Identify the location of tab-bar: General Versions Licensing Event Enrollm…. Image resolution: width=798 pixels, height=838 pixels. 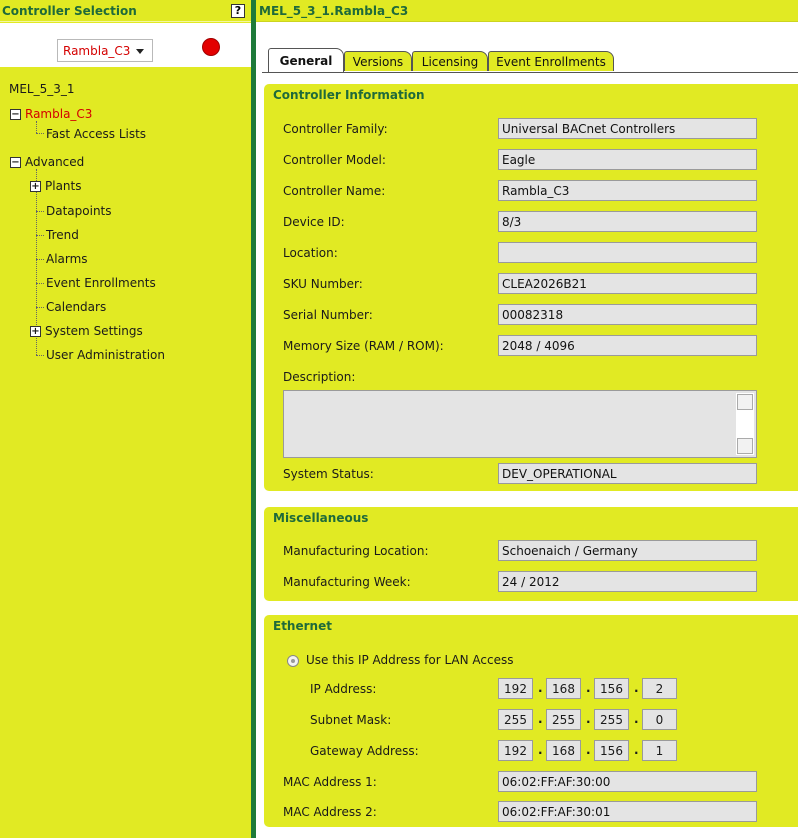
(527, 48).